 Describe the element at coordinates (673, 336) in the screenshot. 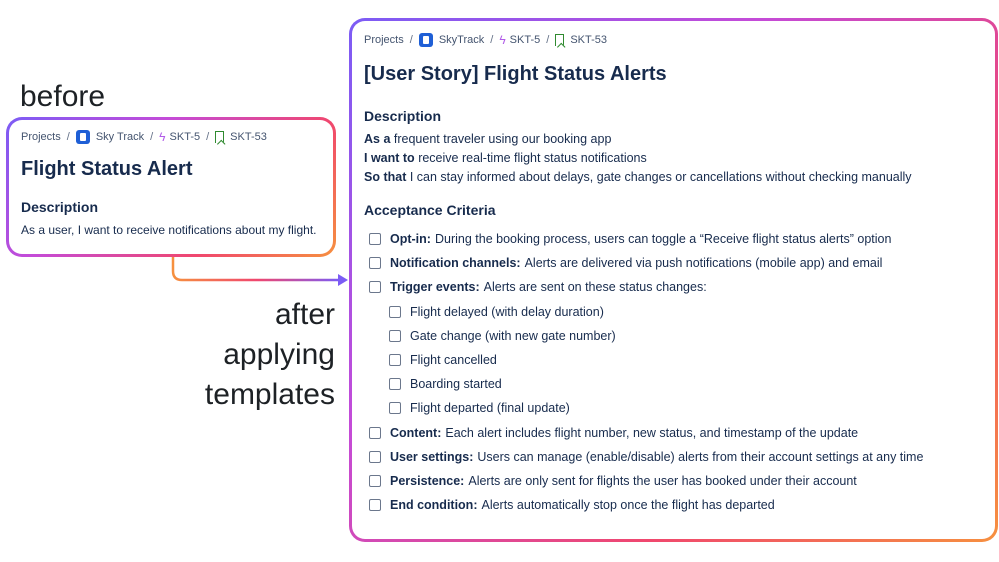

I see `criteria-subitem: Gate change (with new gate number)` at that location.